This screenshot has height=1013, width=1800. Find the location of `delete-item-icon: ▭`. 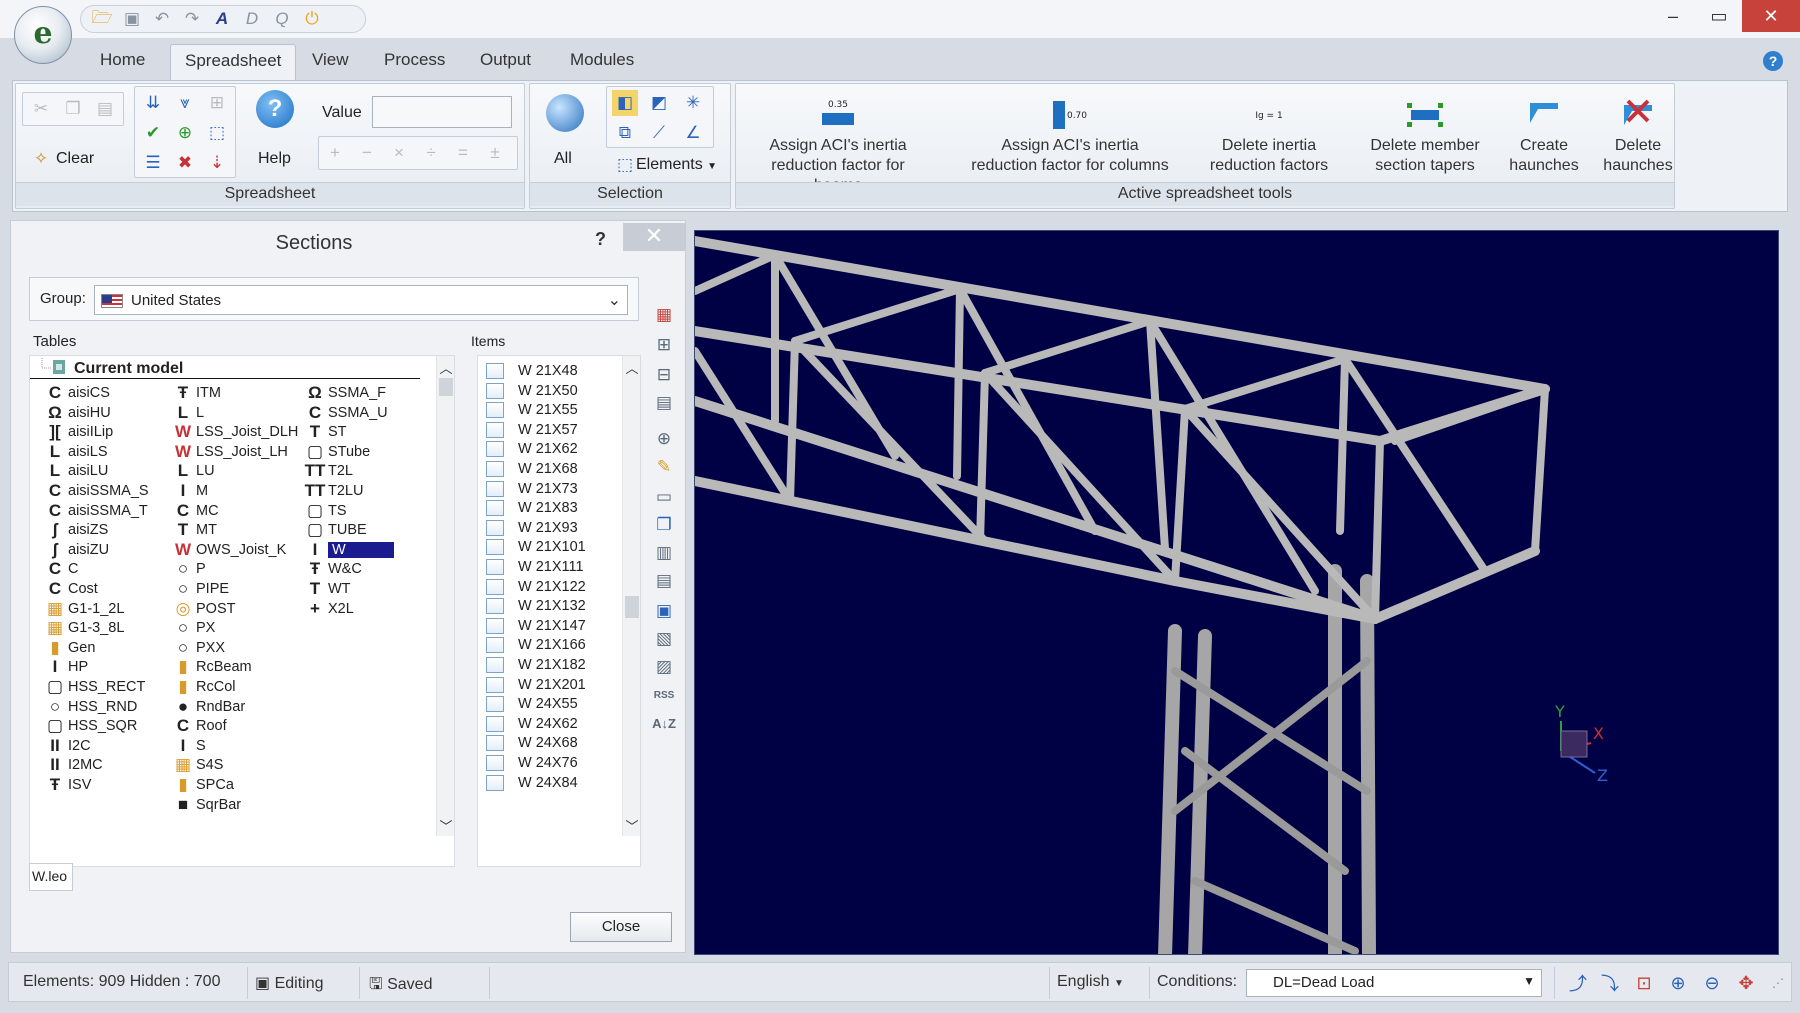

delete-item-icon: ▭ is located at coordinates (664, 497).